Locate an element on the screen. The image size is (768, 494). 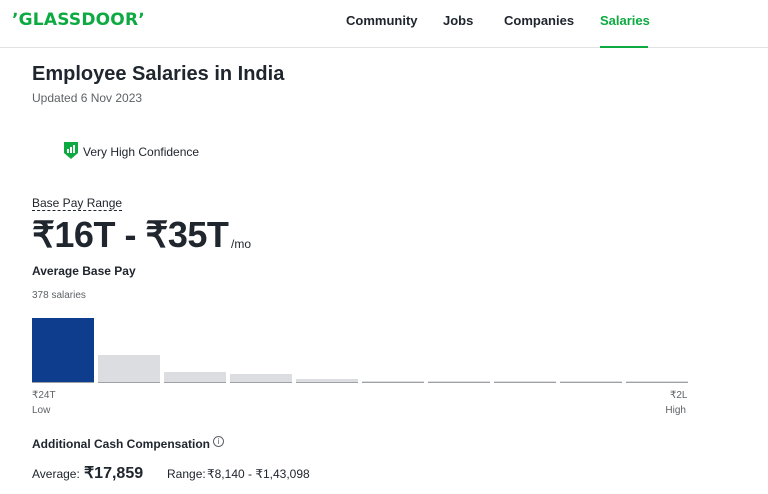
page-title: Employee Salaries in India is located at coordinates (158, 74).